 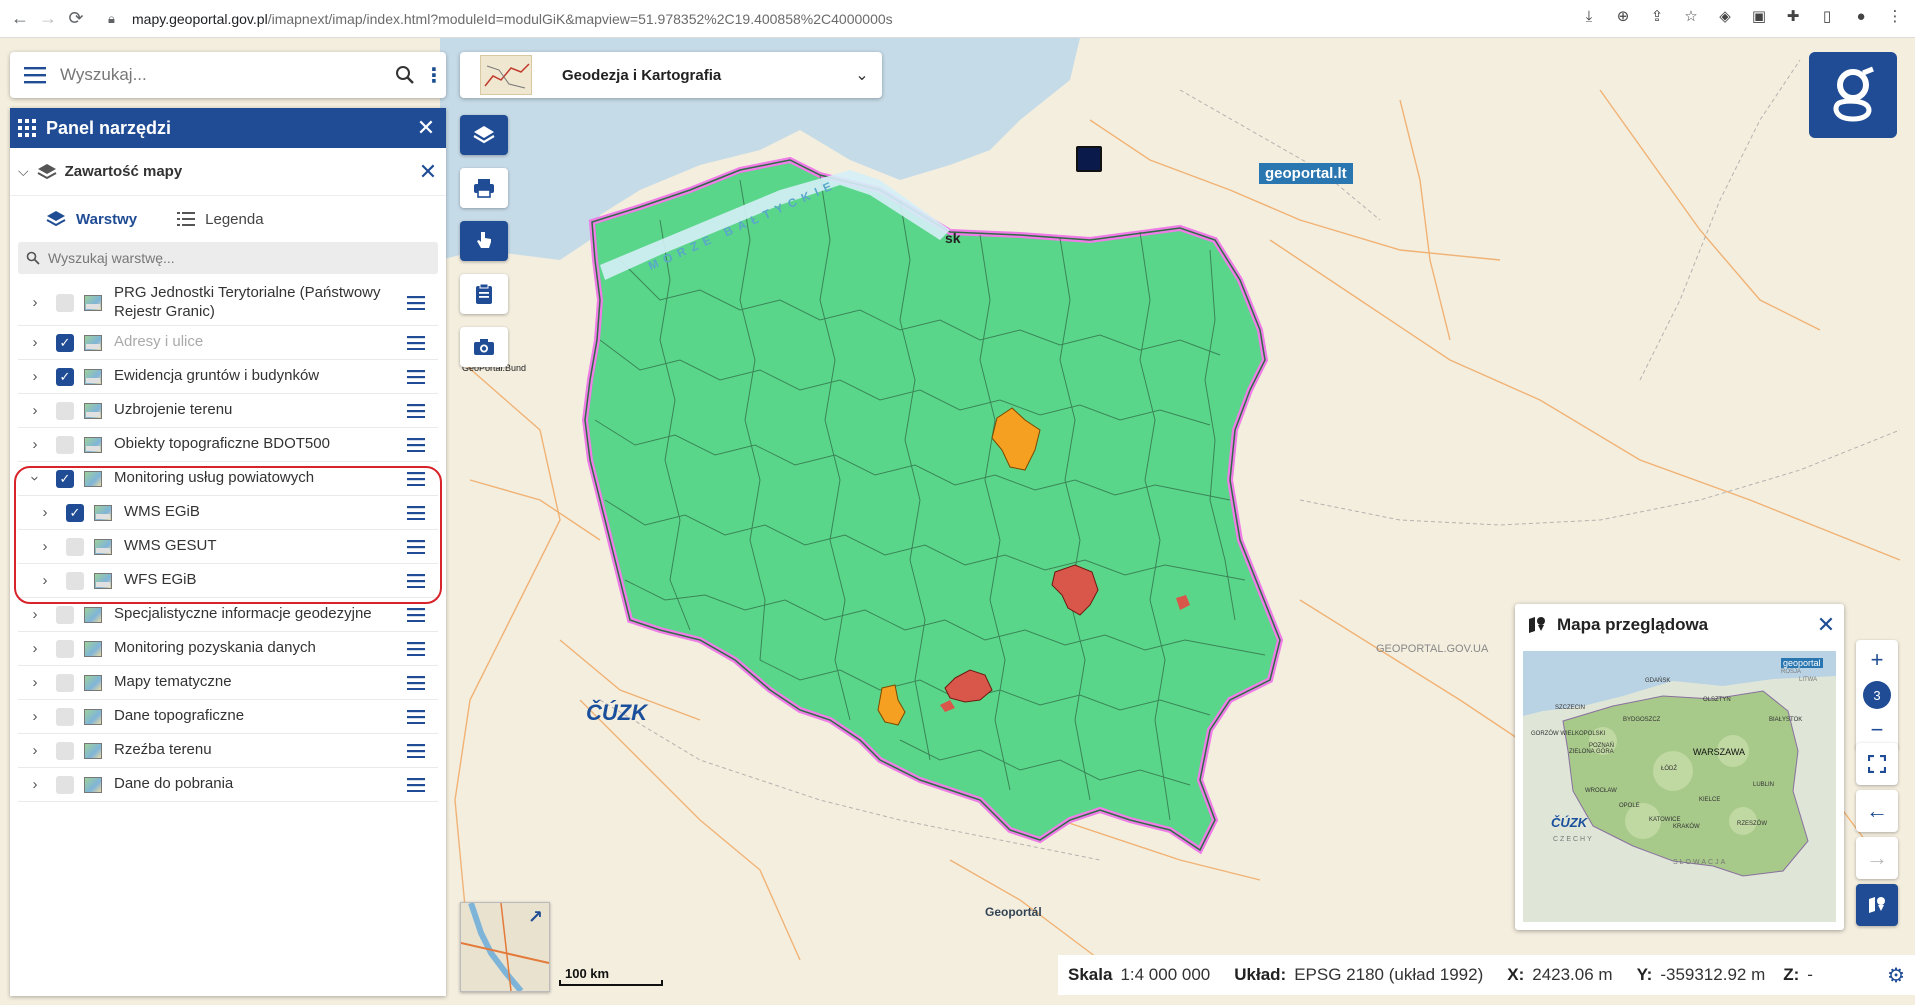 I want to click on screenshot-button, so click(x=484, y=347).